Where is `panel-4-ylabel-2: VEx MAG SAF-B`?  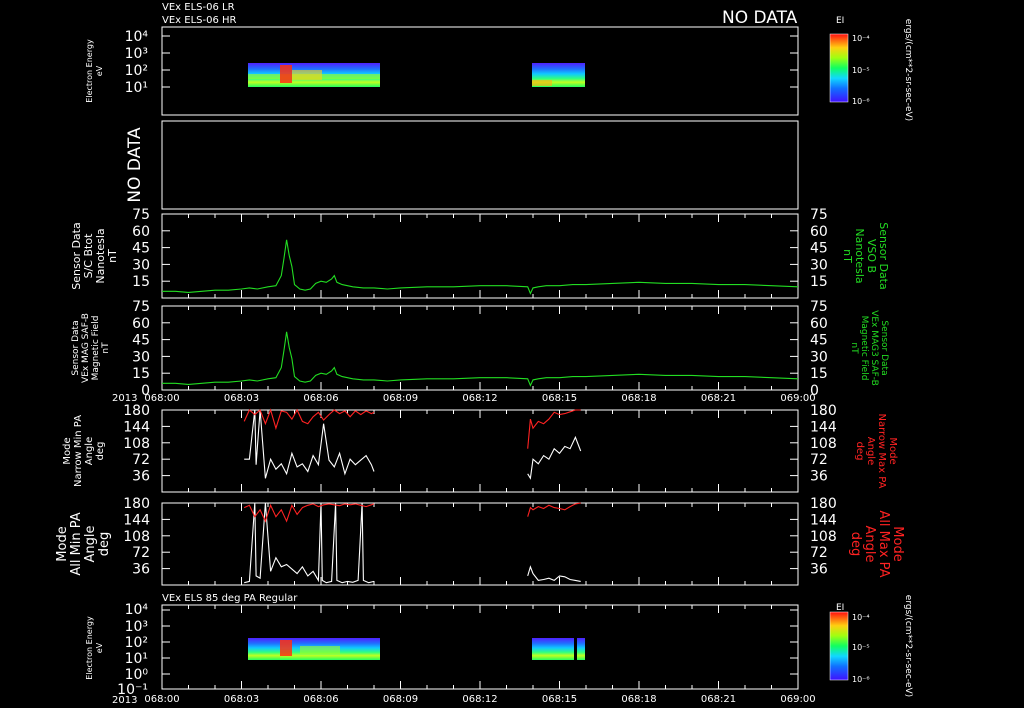 panel-4-ylabel-2: VEx MAG SAF-B is located at coordinates (86, 348).